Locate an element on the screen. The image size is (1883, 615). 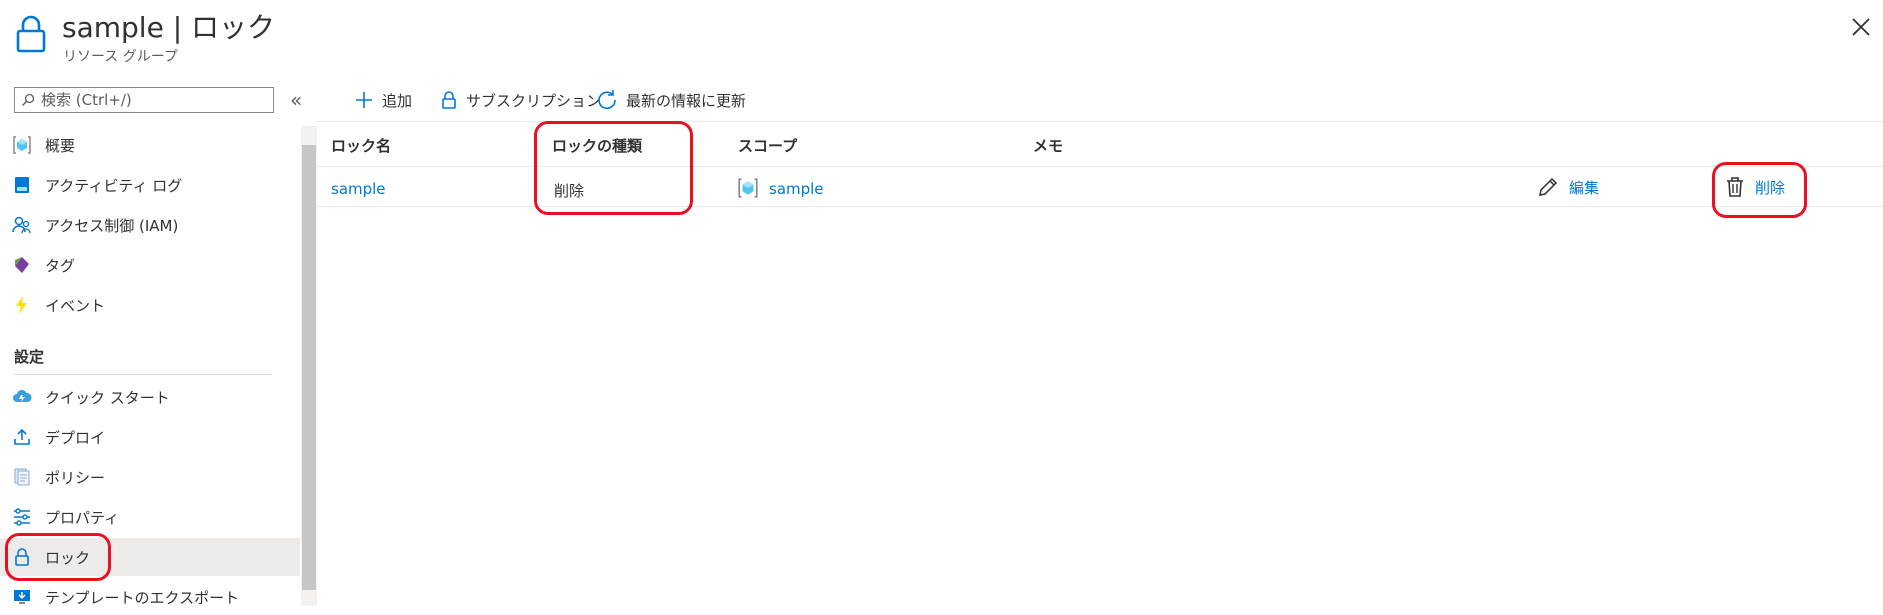
delete-button: 削除 is located at coordinates (1755, 187).